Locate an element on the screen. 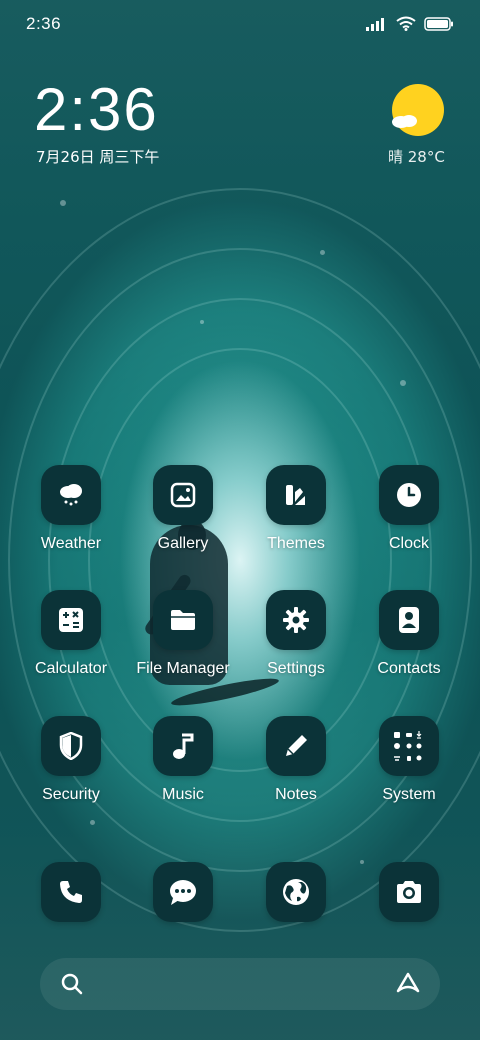 The image size is (480, 1040). phone-icon is located at coordinates (71, 892).